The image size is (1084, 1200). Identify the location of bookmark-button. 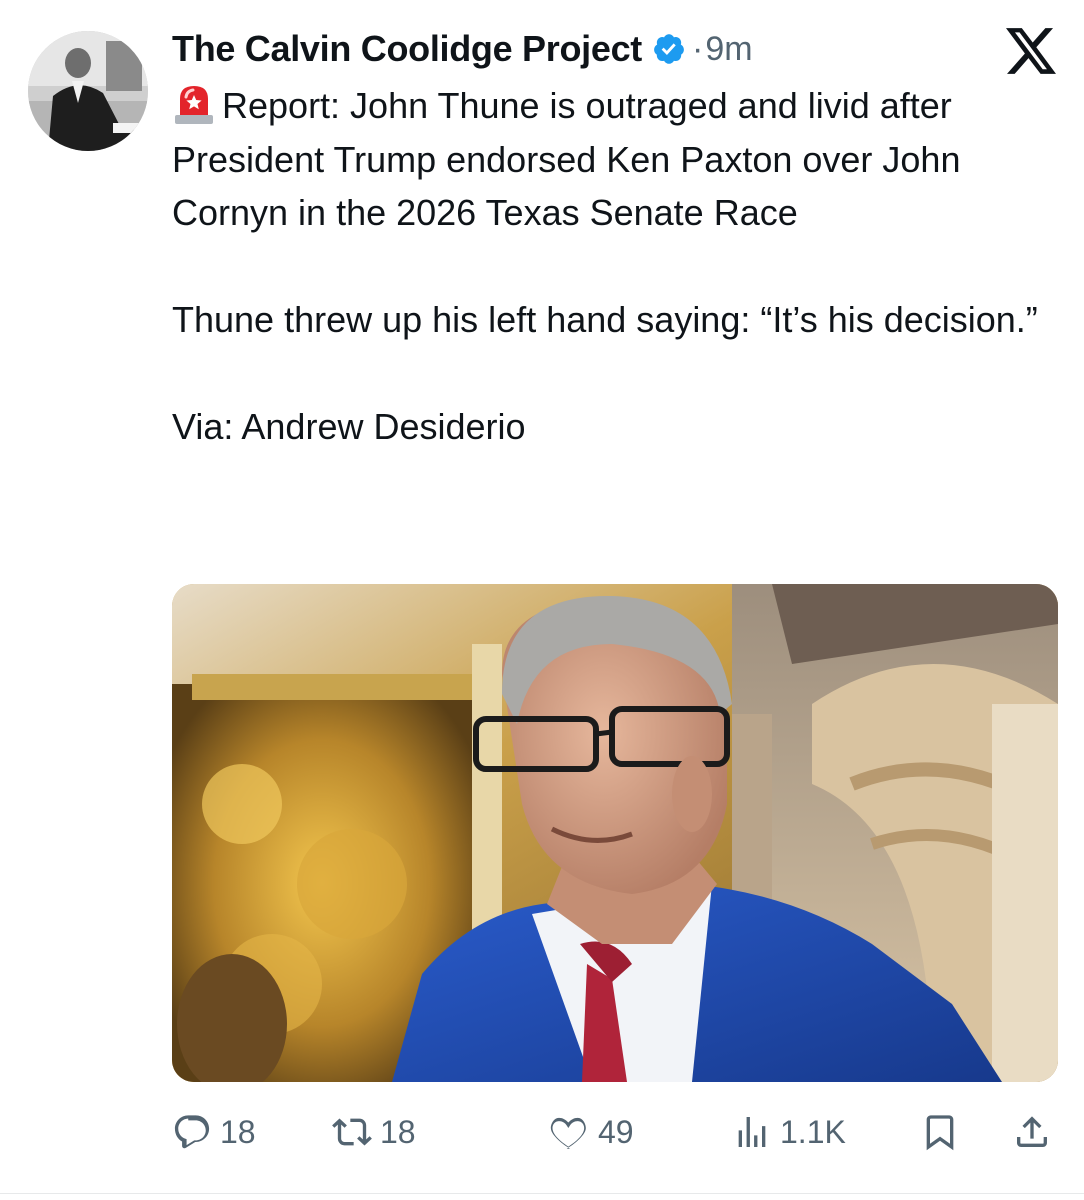
(940, 1132).